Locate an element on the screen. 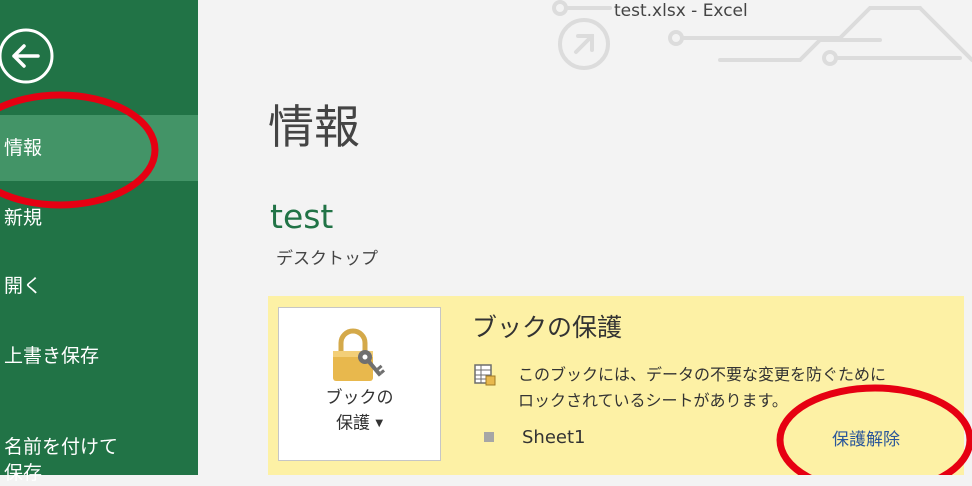 This screenshot has width=972, height=486. page-title: 情報 is located at coordinates (314, 127).